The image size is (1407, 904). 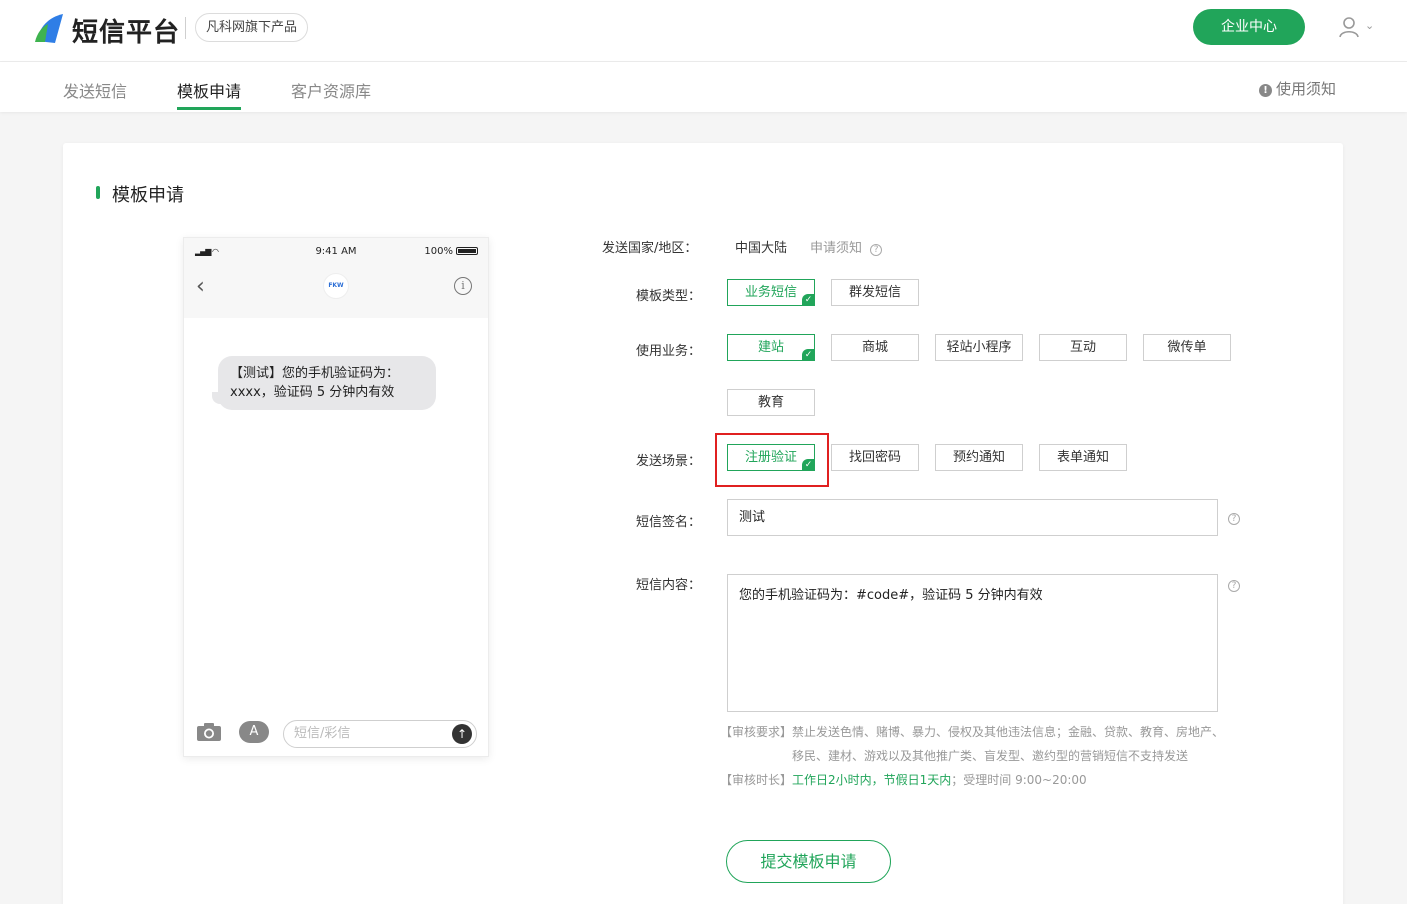 What do you see at coordinates (331, 90) in the screenshot?
I see `tab-customer-resources: 客户资源库` at bounding box center [331, 90].